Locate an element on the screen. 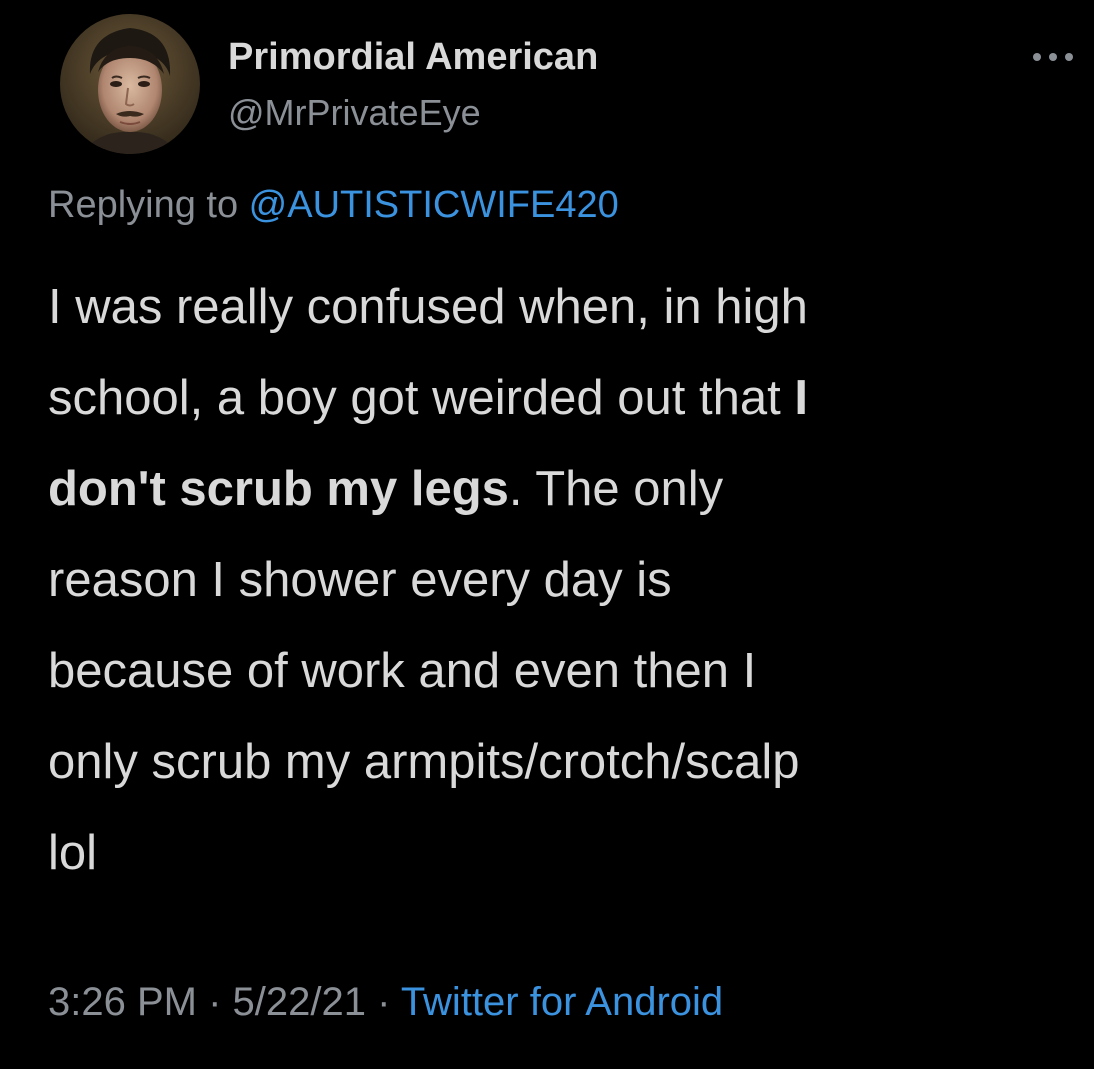 This screenshot has width=1094, height=1069. tweet-source-link: Twitter for Android is located at coordinates (562, 1002).